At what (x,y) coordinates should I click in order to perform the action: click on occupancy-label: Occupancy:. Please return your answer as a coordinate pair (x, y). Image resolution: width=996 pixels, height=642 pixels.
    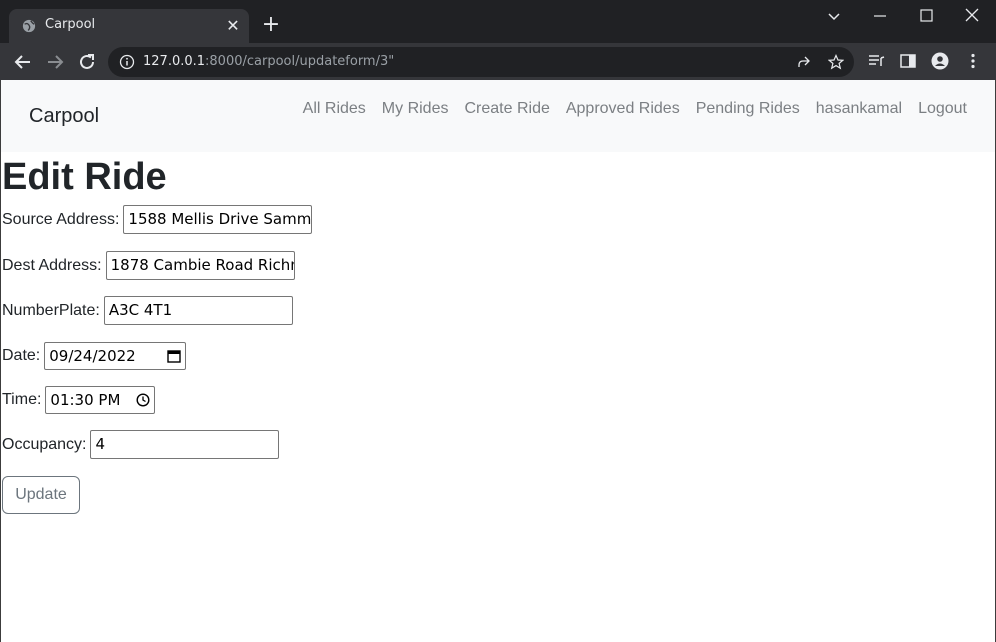
    Looking at the image, I should click on (44, 444).